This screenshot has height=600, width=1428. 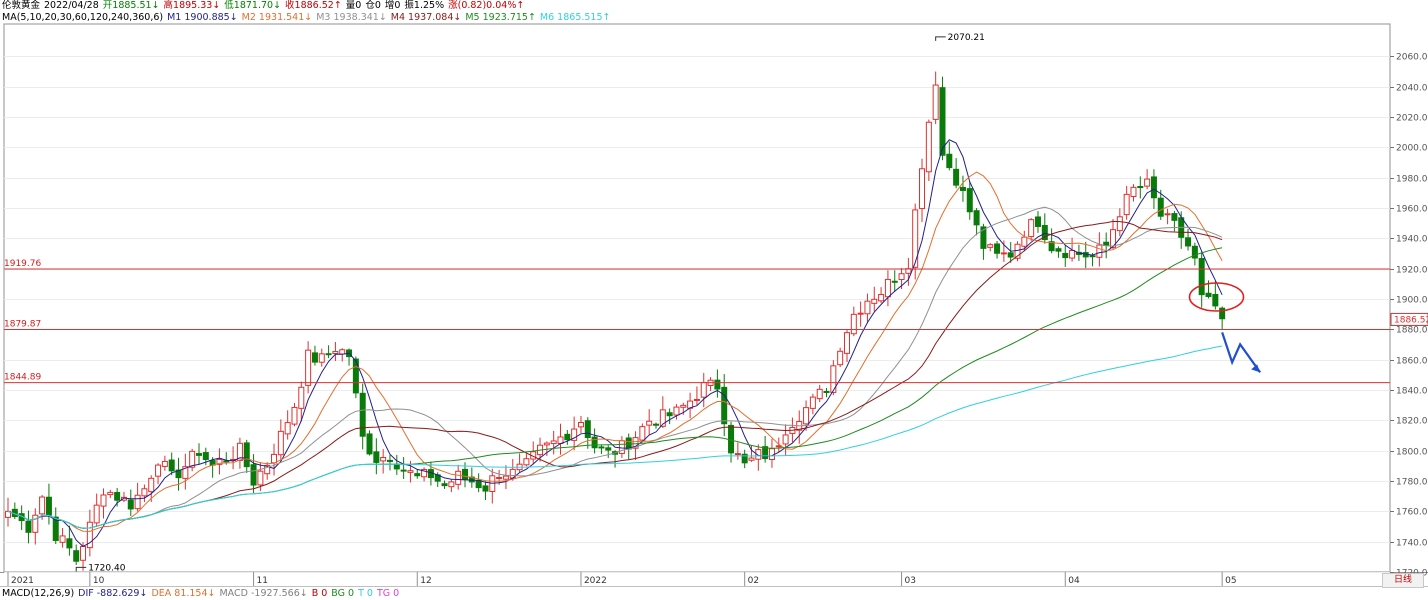 What do you see at coordinates (1074, 581) in the screenshot?
I see `x-tick-label: 04` at bounding box center [1074, 581].